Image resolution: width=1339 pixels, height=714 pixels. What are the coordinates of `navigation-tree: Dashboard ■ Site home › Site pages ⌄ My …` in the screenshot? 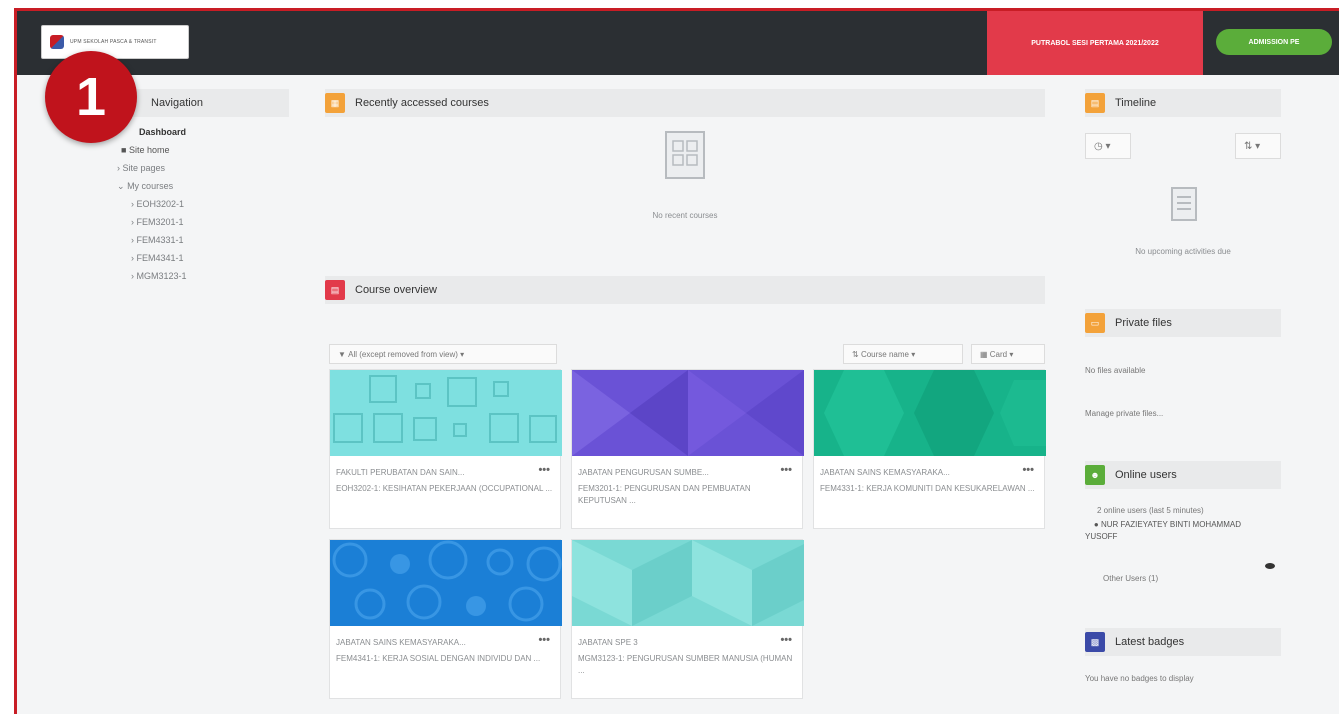 It's located at (143, 204).